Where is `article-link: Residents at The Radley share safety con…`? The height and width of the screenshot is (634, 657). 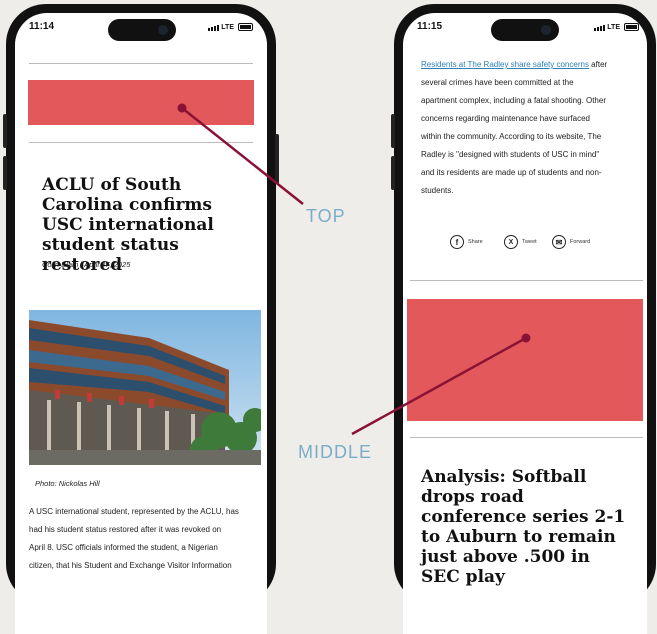 article-link: Residents at The Radley share safety con… is located at coordinates (505, 64).